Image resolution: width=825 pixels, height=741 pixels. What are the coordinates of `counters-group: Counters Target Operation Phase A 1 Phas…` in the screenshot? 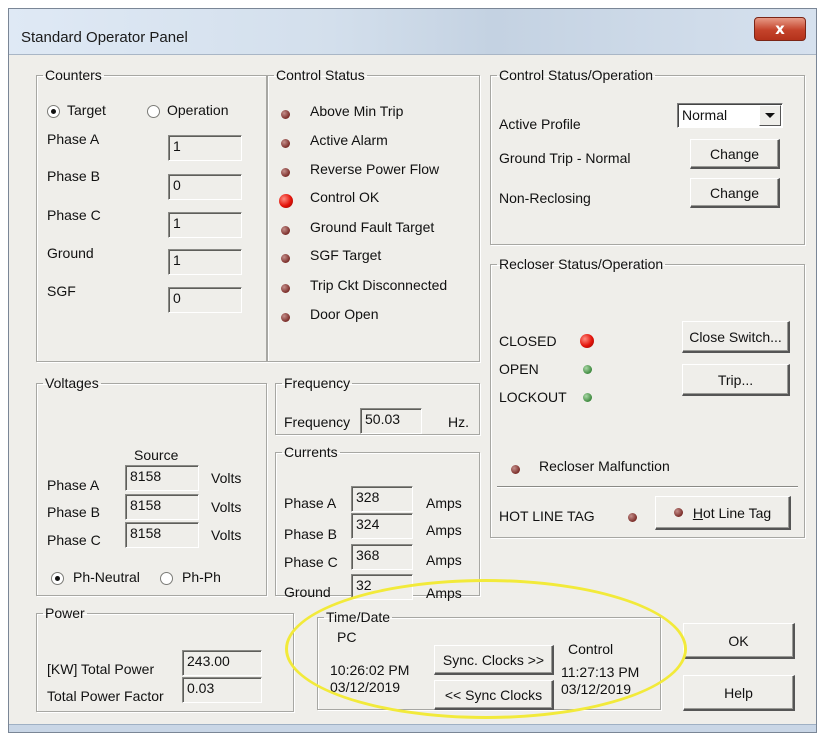 It's located at (151, 214).